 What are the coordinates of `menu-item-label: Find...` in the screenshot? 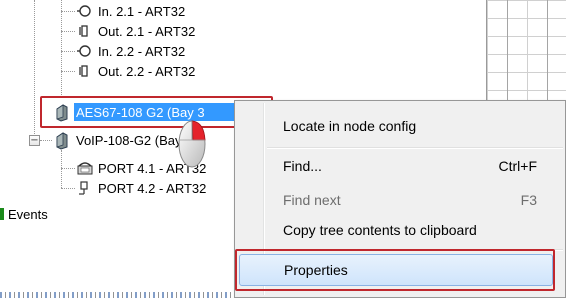 It's located at (302, 166).